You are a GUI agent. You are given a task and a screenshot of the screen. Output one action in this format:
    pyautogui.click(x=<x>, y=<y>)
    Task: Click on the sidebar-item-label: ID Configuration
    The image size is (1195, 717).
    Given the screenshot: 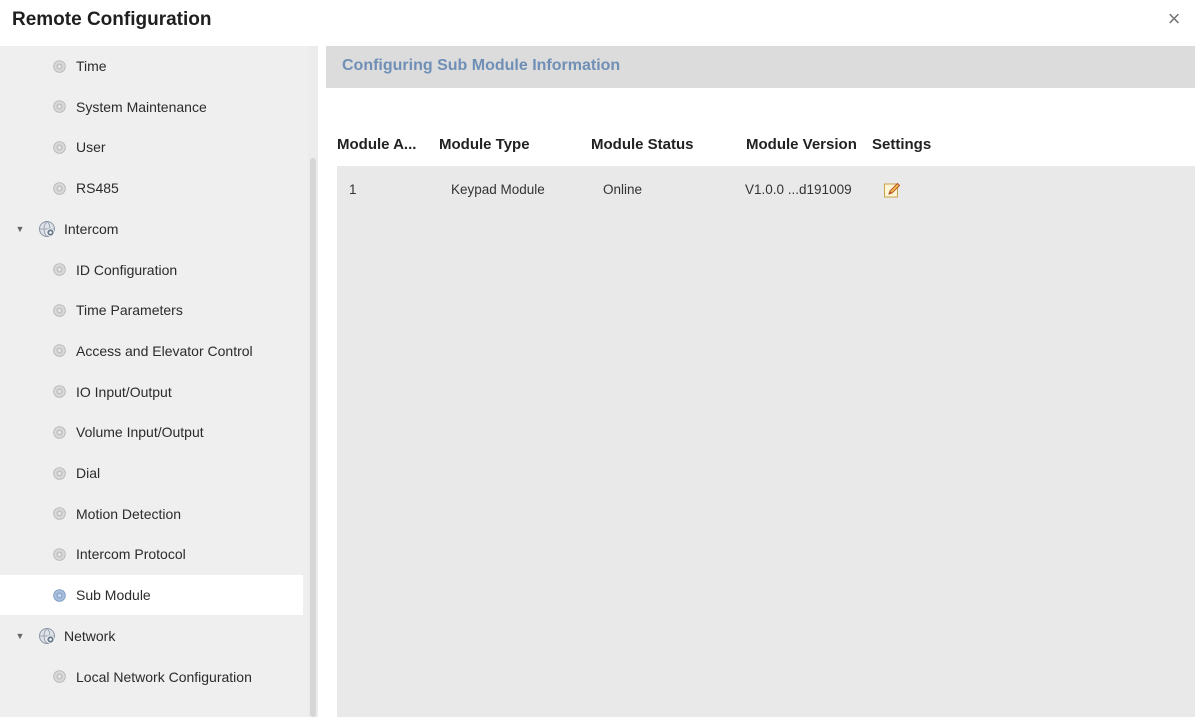 What is the action you would take?
    pyautogui.click(x=127, y=269)
    